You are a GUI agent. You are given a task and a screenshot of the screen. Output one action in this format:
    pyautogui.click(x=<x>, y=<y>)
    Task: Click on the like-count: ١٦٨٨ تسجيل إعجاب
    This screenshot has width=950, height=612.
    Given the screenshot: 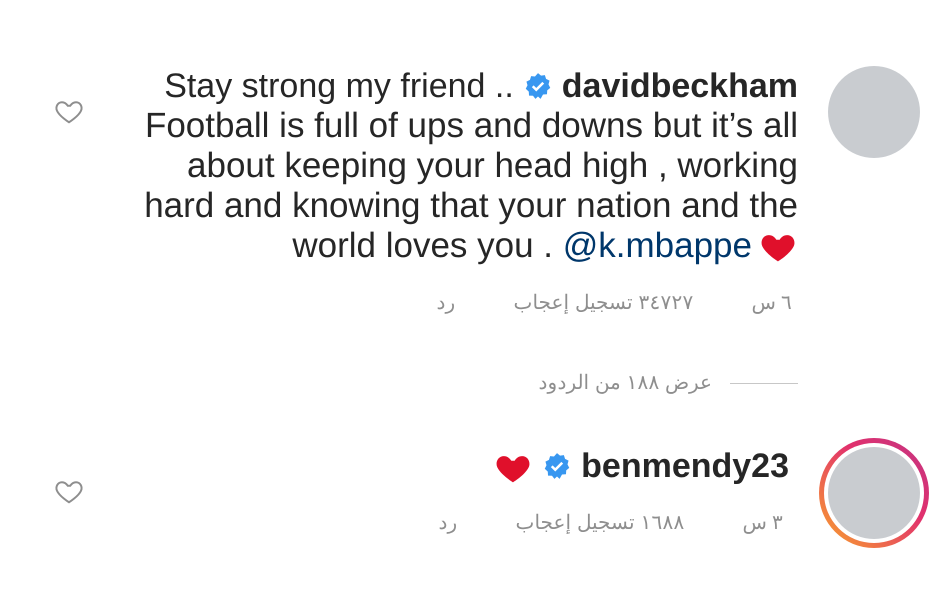 What is the action you would take?
    pyautogui.click(x=599, y=523)
    